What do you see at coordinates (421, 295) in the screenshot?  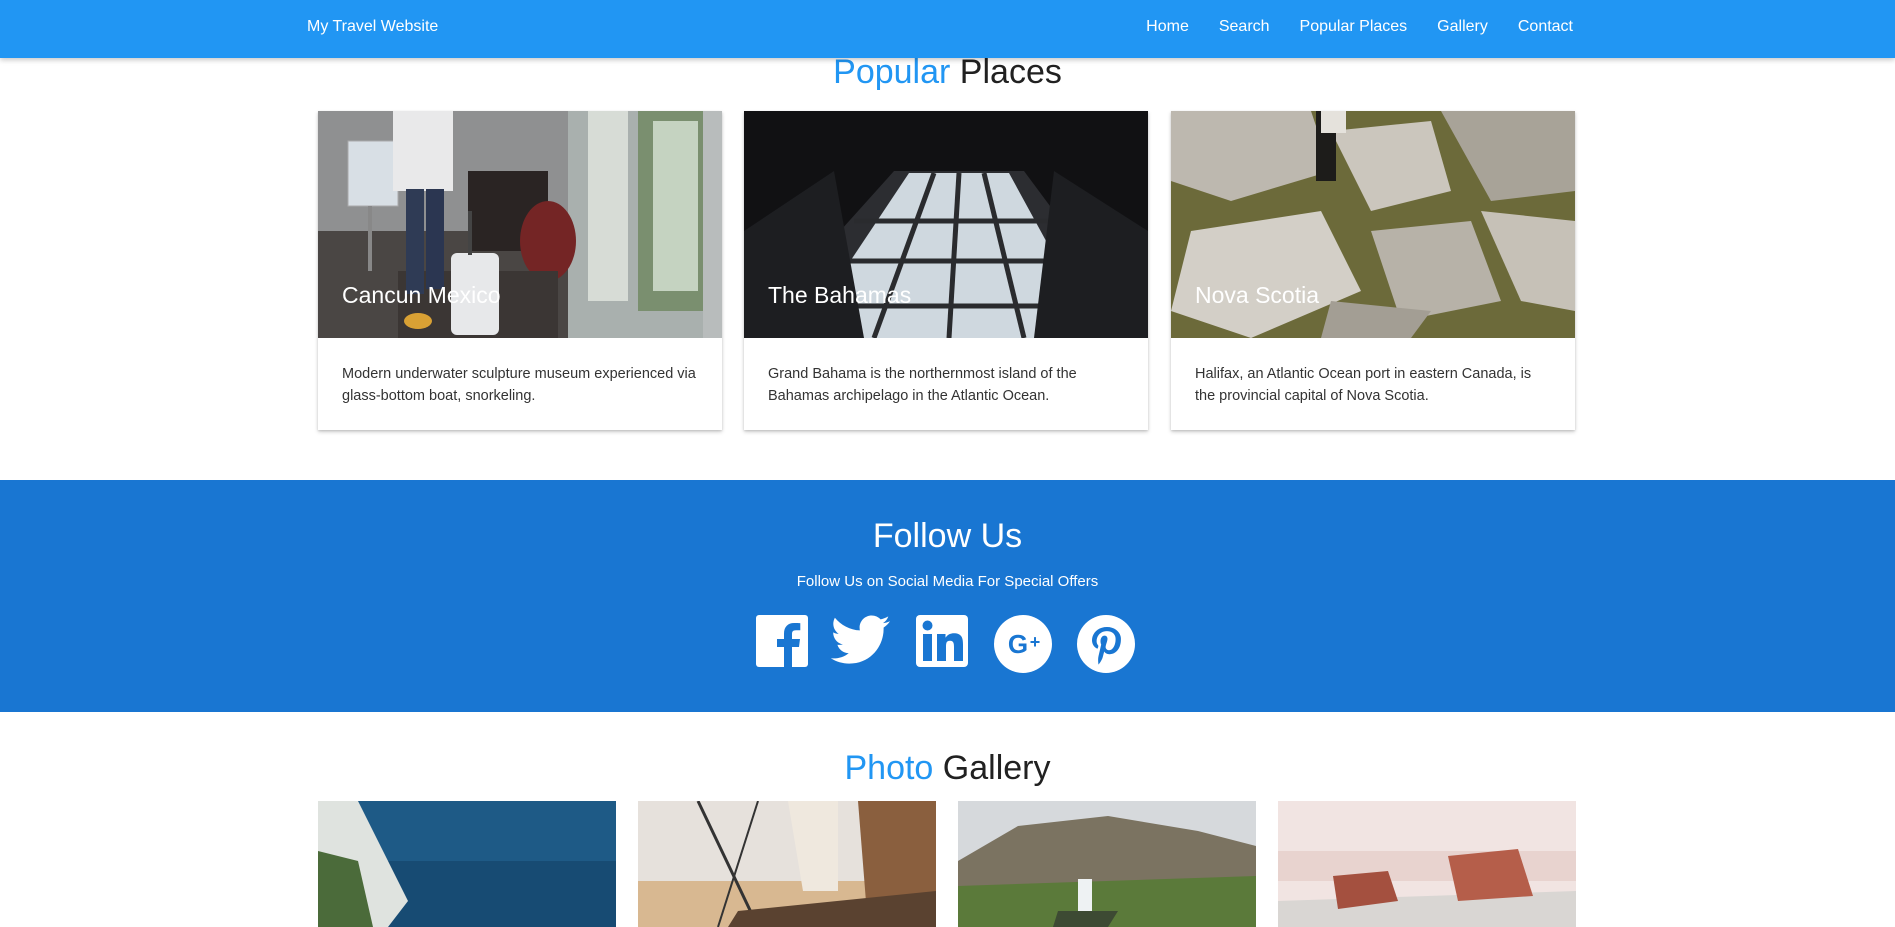 I see `place-card-title: Cancun Mexico` at bounding box center [421, 295].